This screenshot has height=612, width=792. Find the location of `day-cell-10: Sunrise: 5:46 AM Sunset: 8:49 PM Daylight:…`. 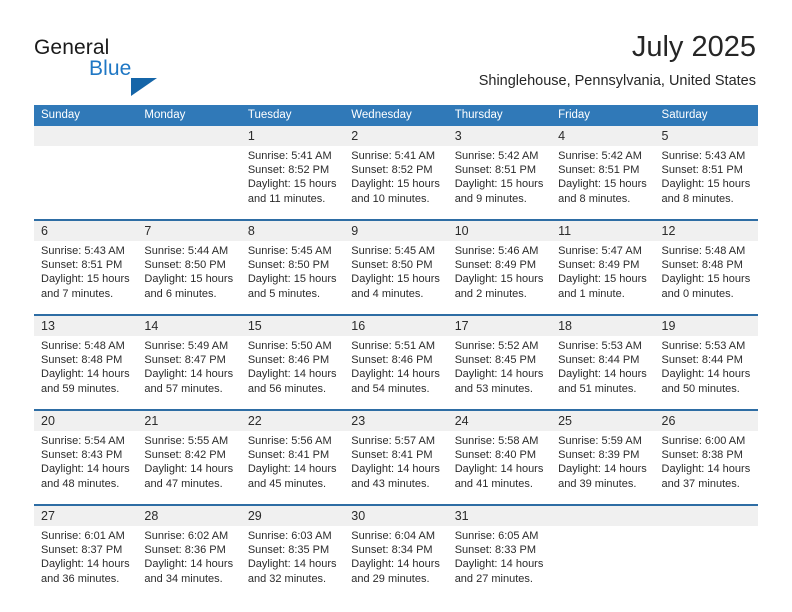

day-cell-10: Sunrise: 5:46 AM Sunset: 8:49 PM Daylight:… is located at coordinates (499, 278).